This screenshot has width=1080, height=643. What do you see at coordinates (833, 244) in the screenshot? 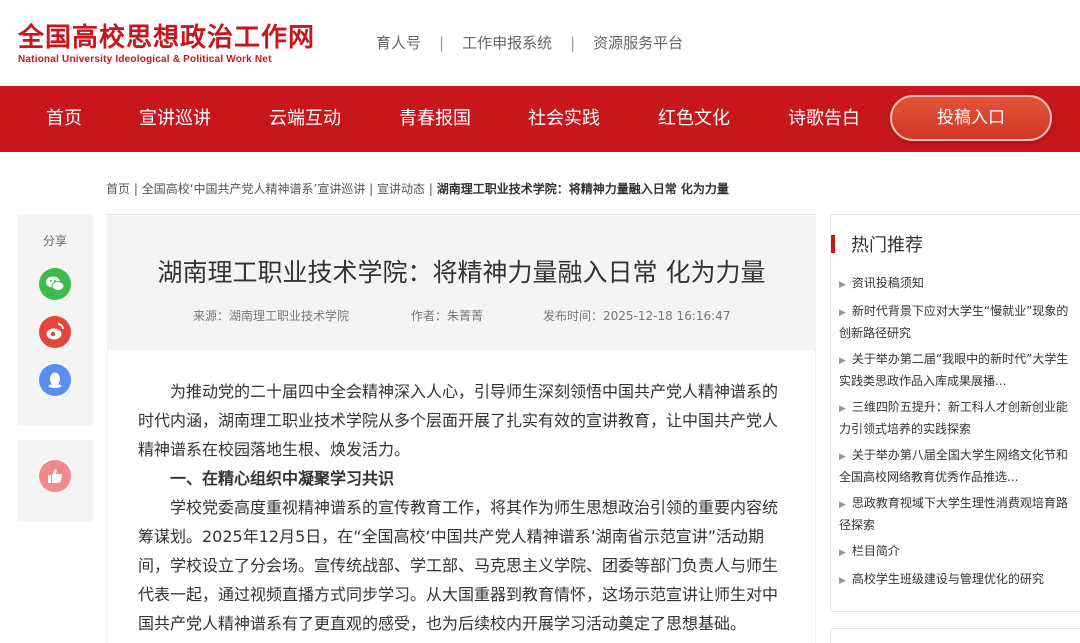
I see `sidebar-accent-bar` at bounding box center [833, 244].